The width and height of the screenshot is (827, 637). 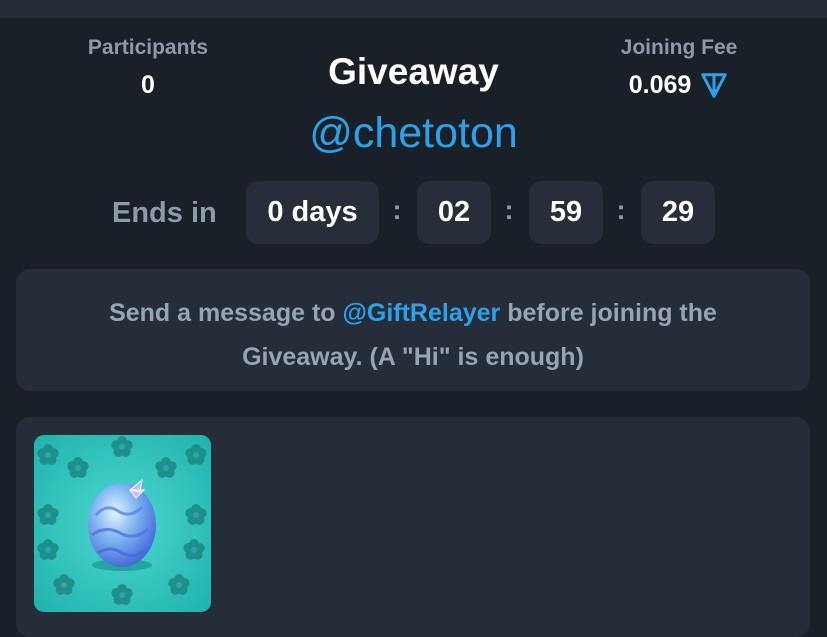 What do you see at coordinates (660, 85) in the screenshot?
I see `joining-fee-amount: 0.069` at bounding box center [660, 85].